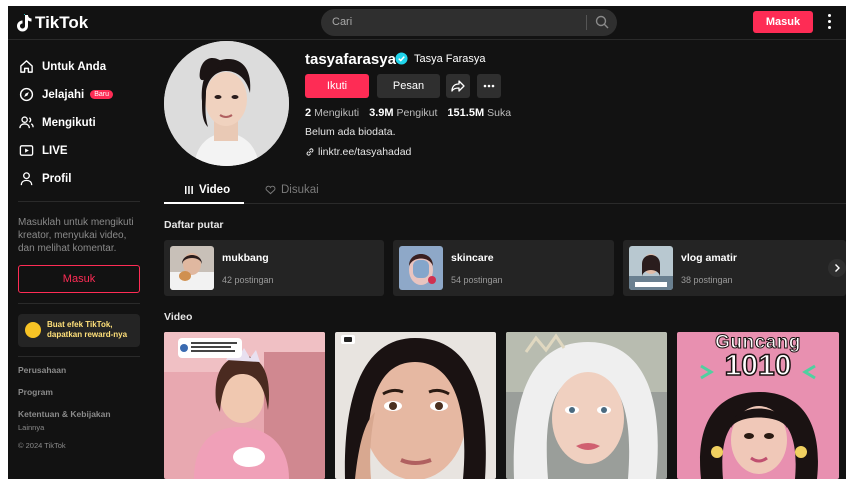 Image resolution: width=846 pixels, height=479 pixels. I want to click on playlist-card: skincare 54 postingan, so click(503, 268).